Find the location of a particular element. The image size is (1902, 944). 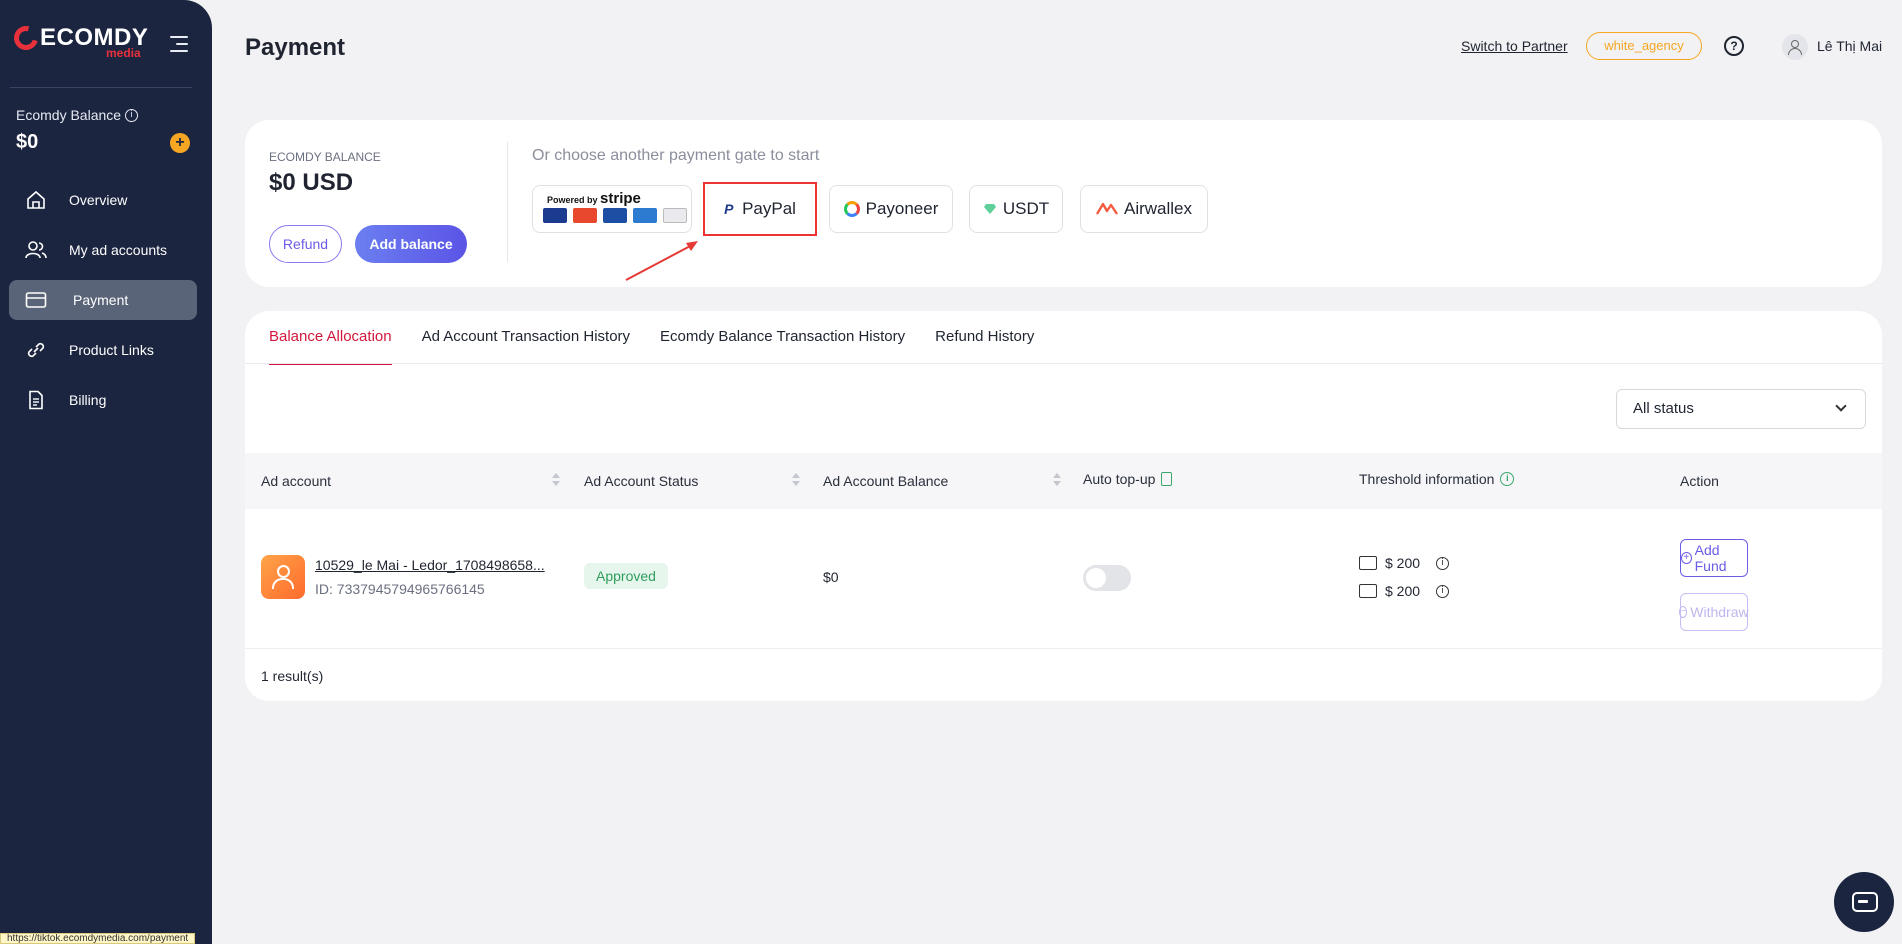

tab-refund-history: Refund History is located at coordinates (984, 337).